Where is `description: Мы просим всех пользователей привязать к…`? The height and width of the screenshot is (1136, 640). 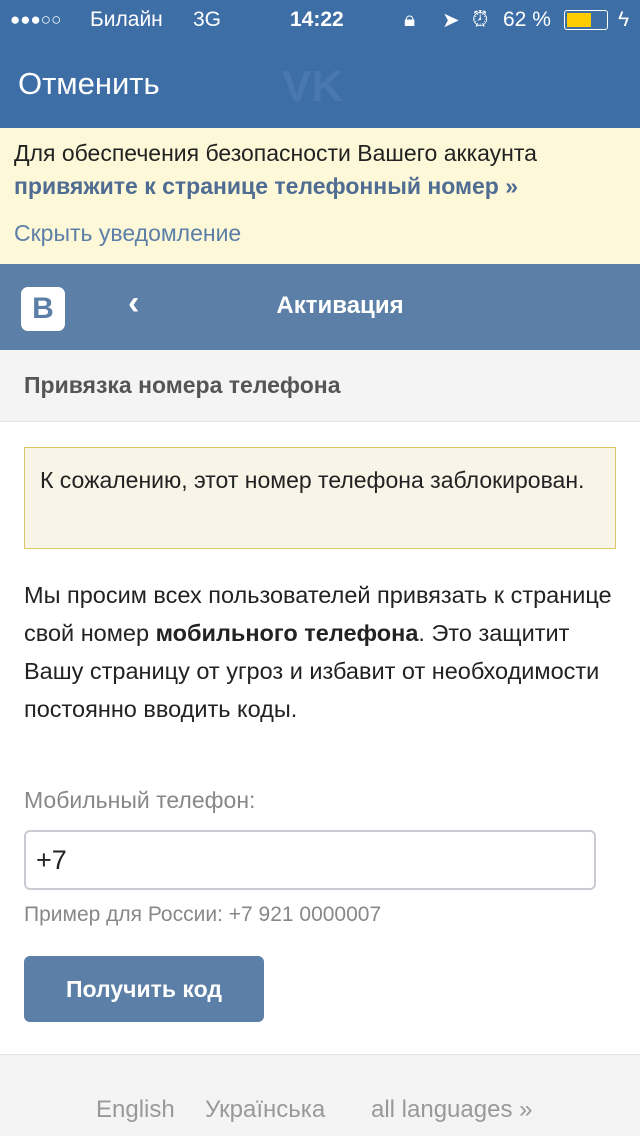
description: Мы просим всех пользователей привязать к… is located at coordinates (324, 652).